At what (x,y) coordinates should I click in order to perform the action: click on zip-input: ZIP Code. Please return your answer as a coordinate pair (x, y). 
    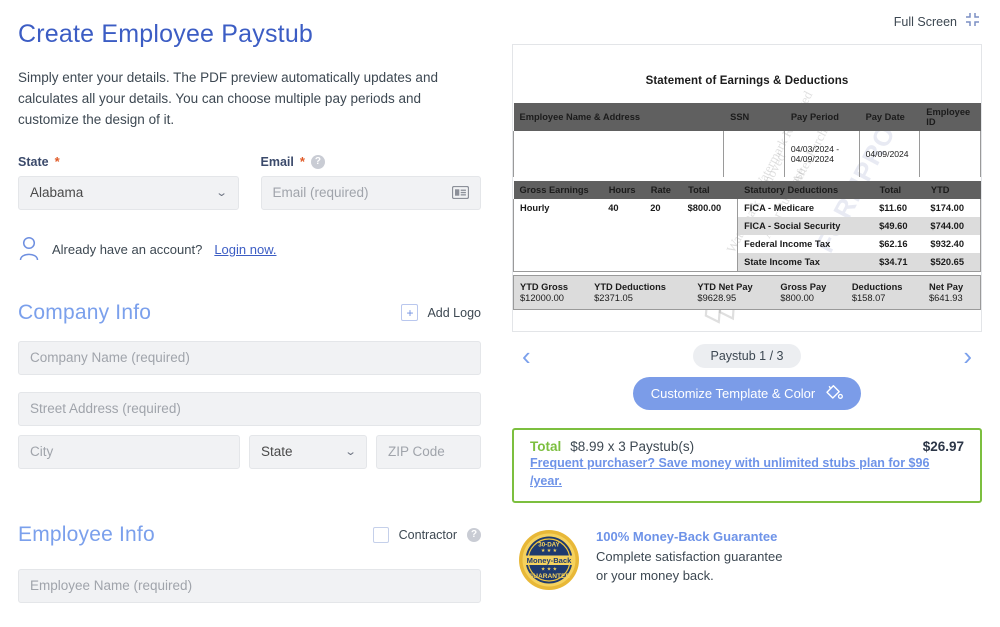
    Looking at the image, I should click on (428, 451).